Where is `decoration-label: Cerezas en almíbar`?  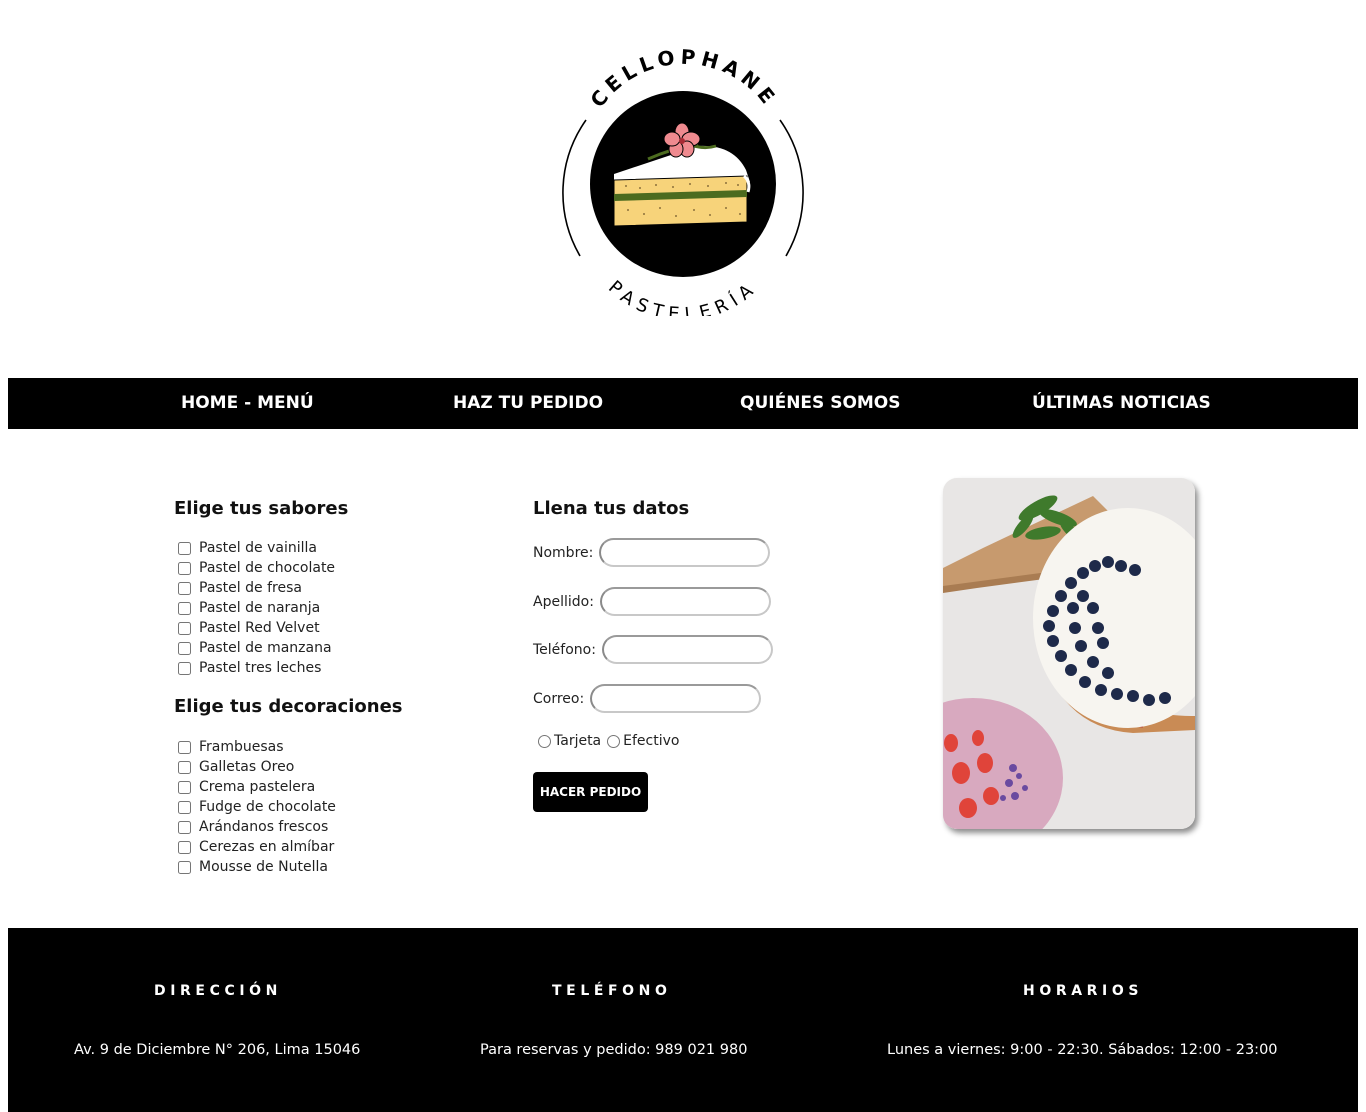 decoration-label: Cerezas en almíbar is located at coordinates (267, 847).